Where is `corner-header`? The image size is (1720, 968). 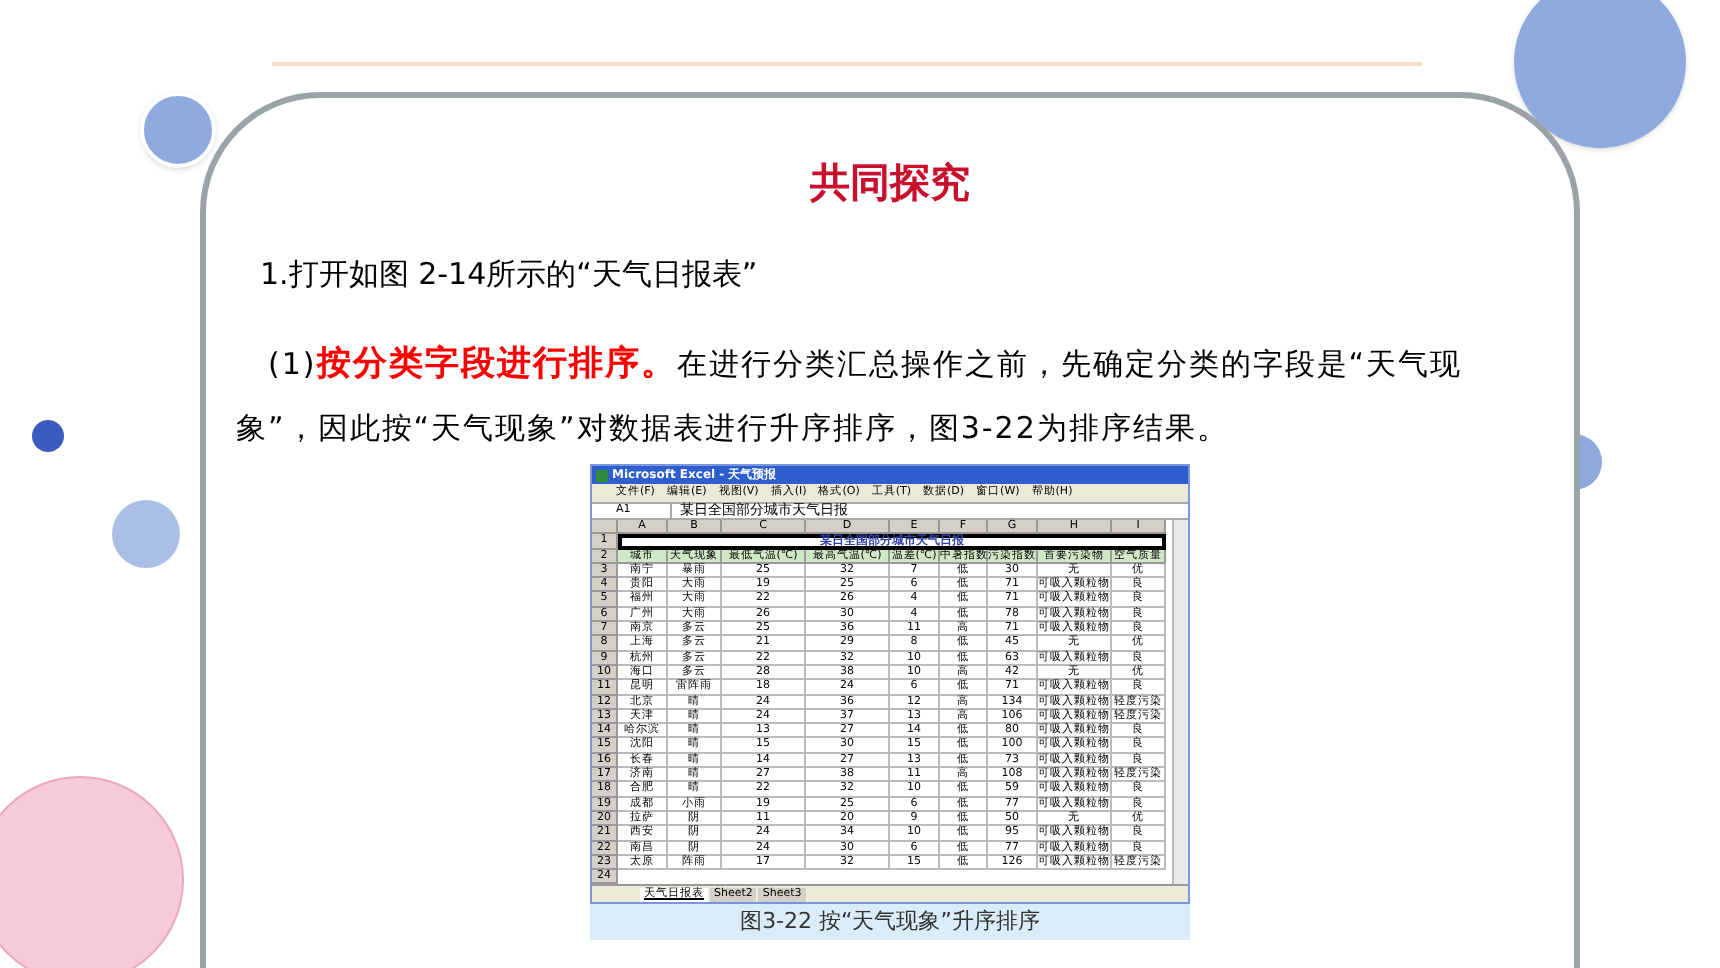 corner-header is located at coordinates (605, 527).